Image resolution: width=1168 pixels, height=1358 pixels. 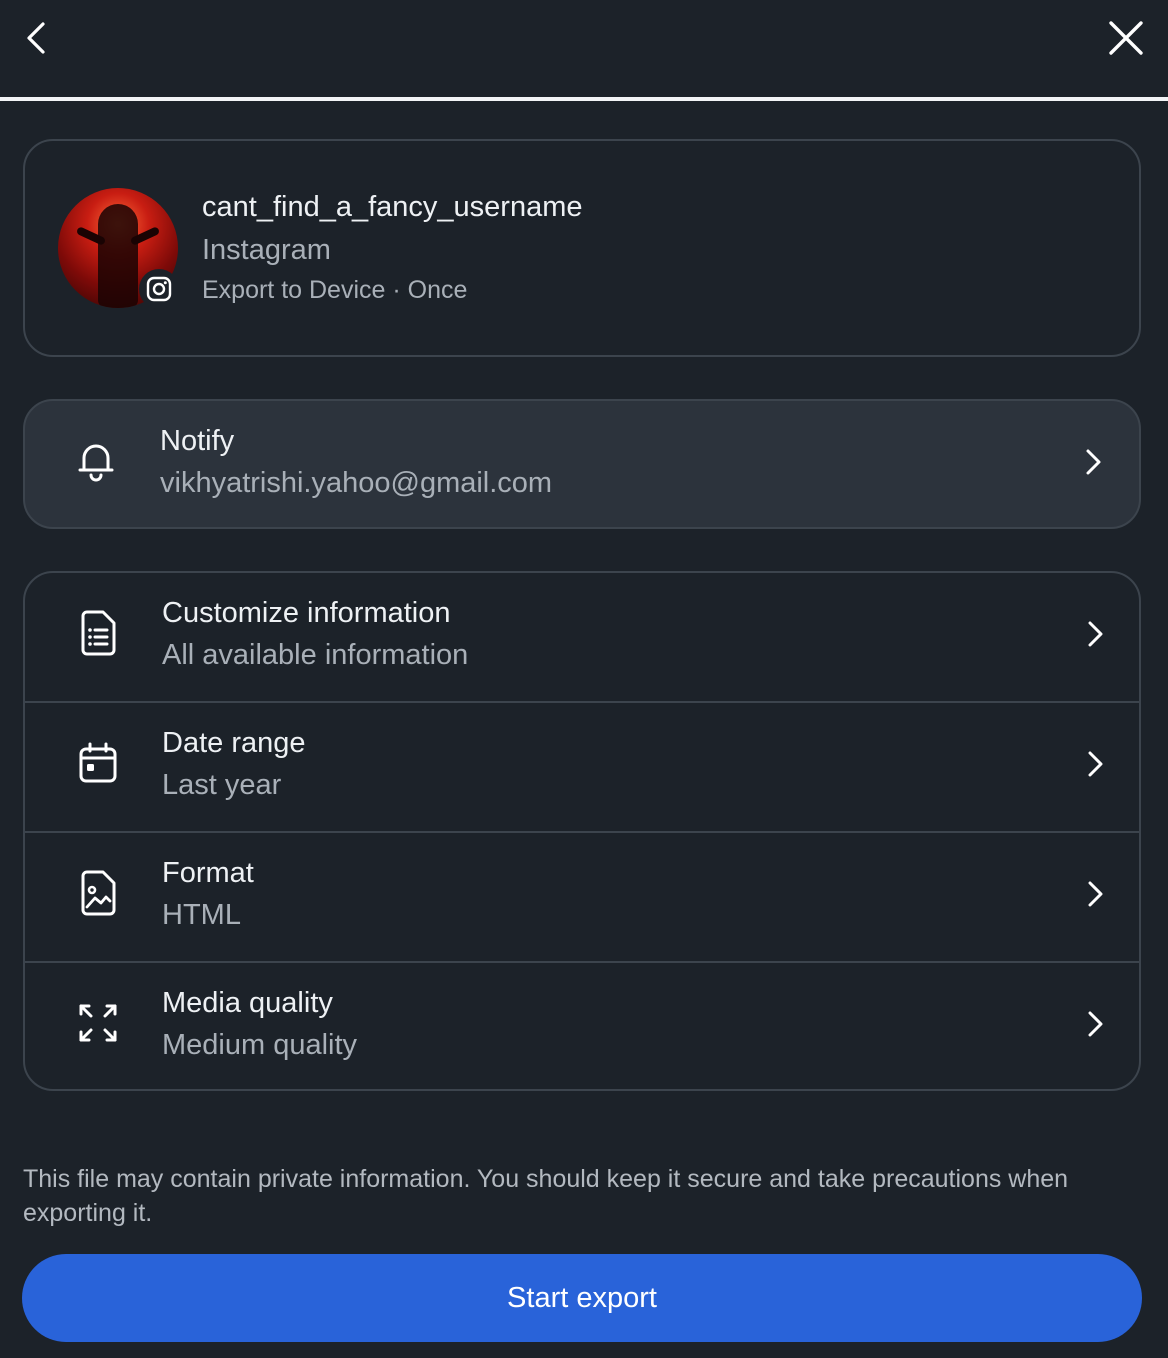 I want to click on document-list-icon, so click(x=98, y=633).